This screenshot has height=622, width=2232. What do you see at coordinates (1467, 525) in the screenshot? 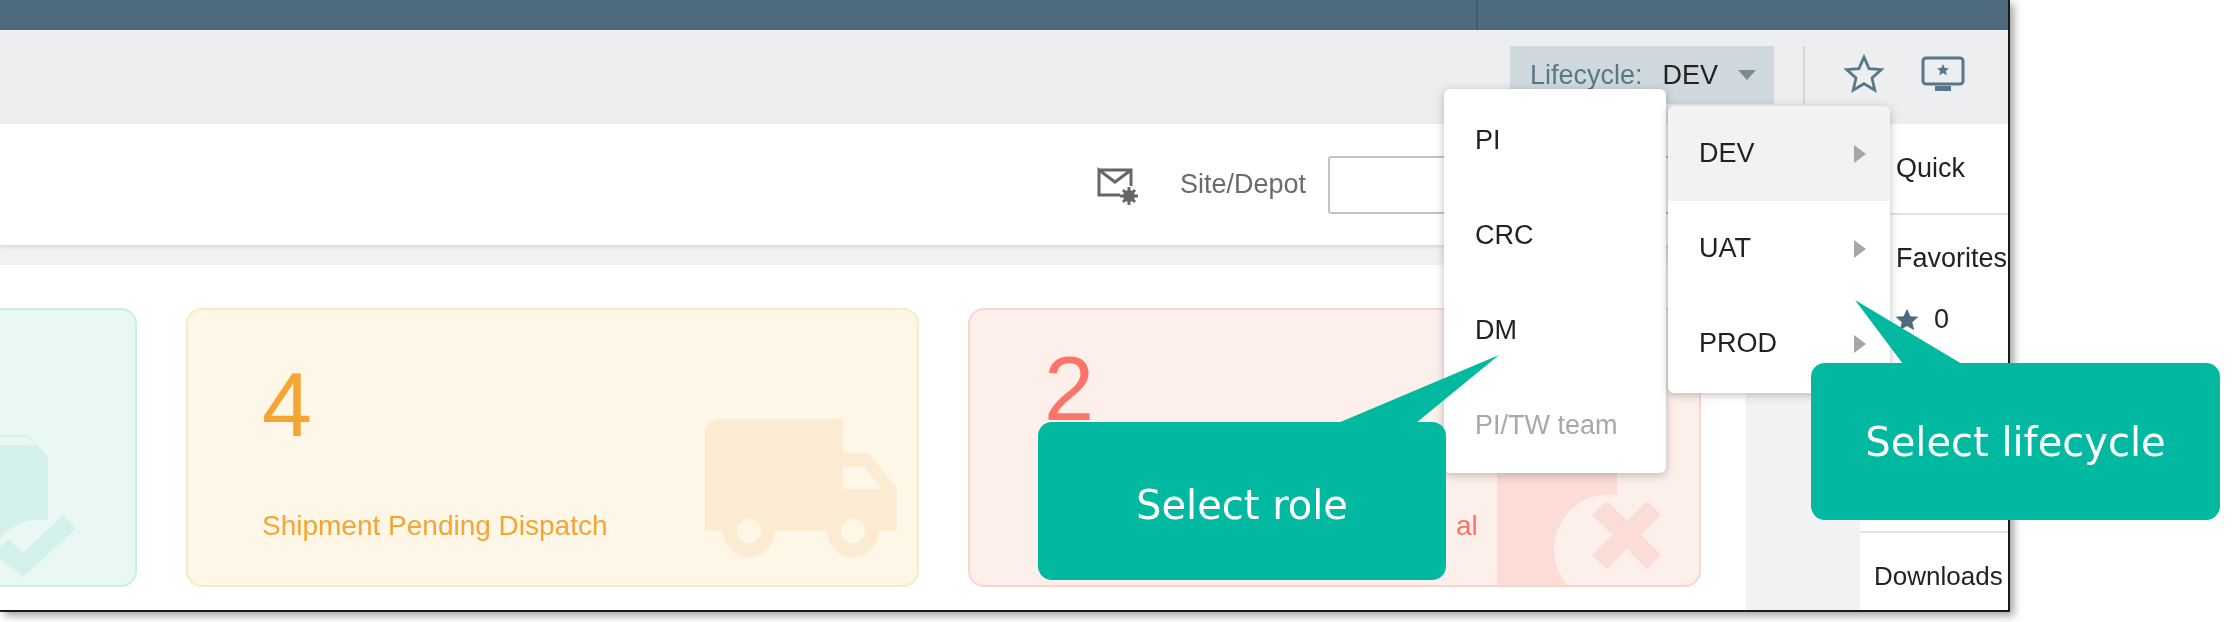
I see `card-label: al` at bounding box center [1467, 525].